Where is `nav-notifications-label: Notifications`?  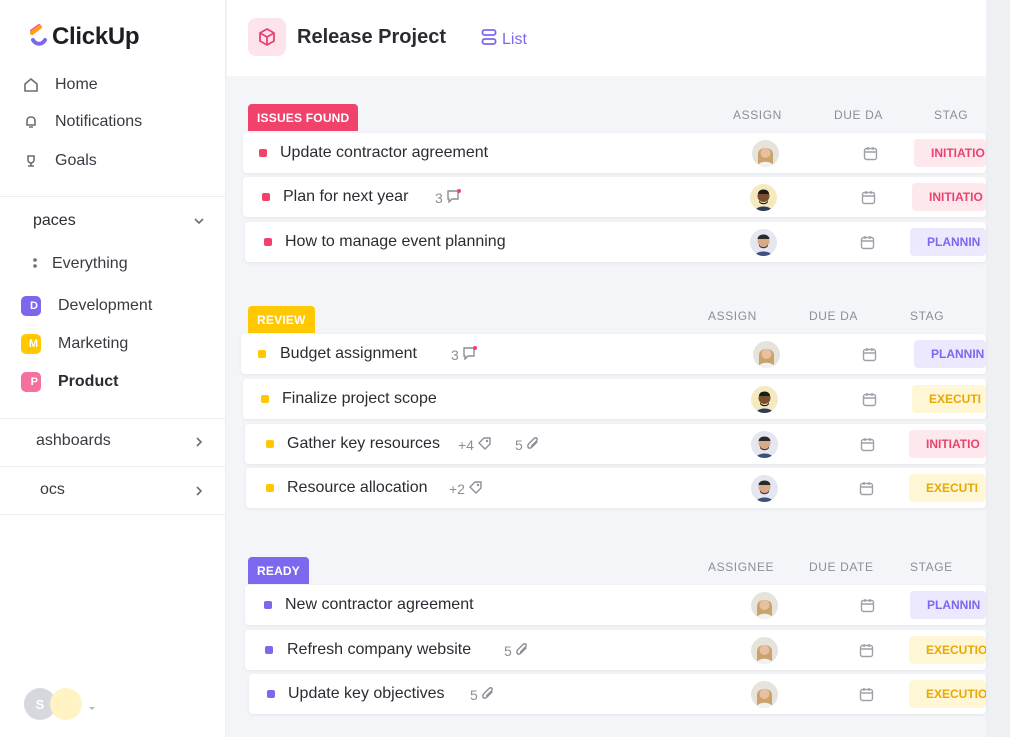 nav-notifications-label: Notifications is located at coordinates (99, 121).